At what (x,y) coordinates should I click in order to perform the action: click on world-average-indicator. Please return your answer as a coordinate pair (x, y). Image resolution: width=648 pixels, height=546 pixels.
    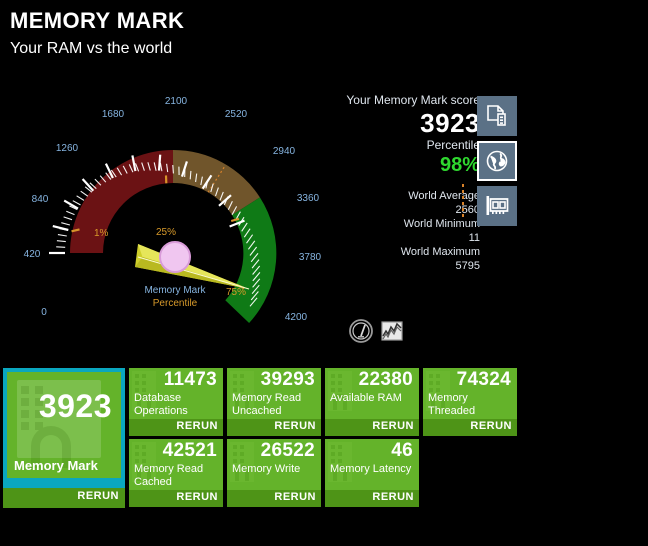
    Looking at the image, I should click on (463, 201).